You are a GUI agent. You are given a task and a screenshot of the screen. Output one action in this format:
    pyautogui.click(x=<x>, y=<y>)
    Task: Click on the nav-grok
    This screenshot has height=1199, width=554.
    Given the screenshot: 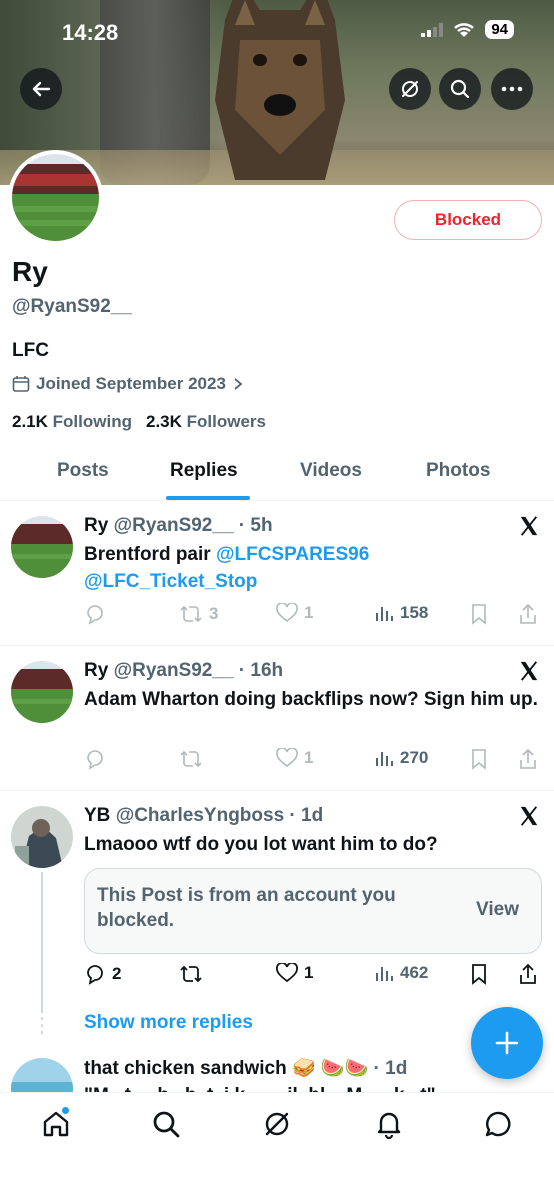 What is the action you would take?
    pyautogui.click(x=277, y=1124)
    